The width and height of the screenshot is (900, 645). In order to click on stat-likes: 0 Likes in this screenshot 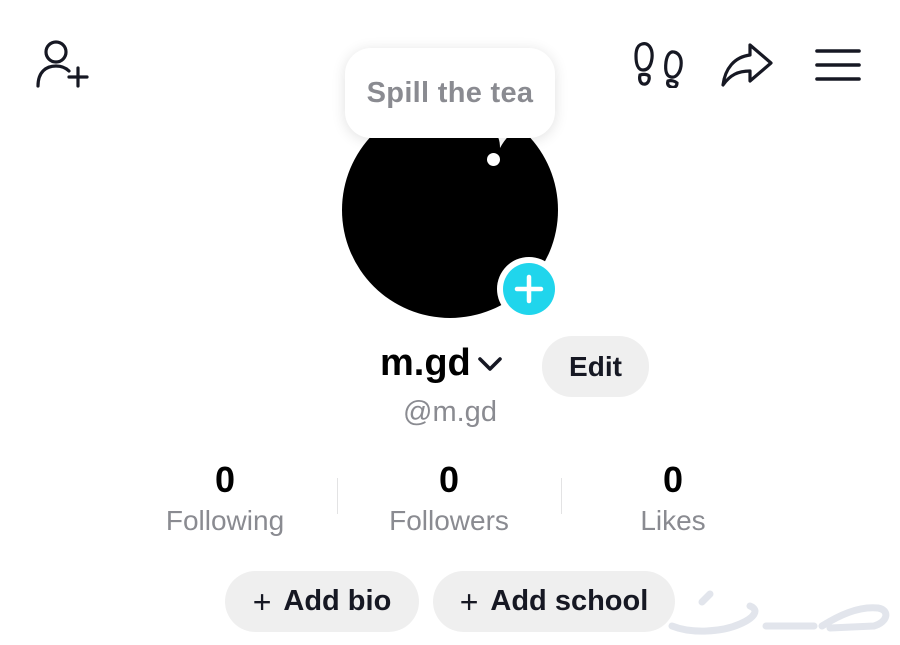, I will do `click(673, 498)`.